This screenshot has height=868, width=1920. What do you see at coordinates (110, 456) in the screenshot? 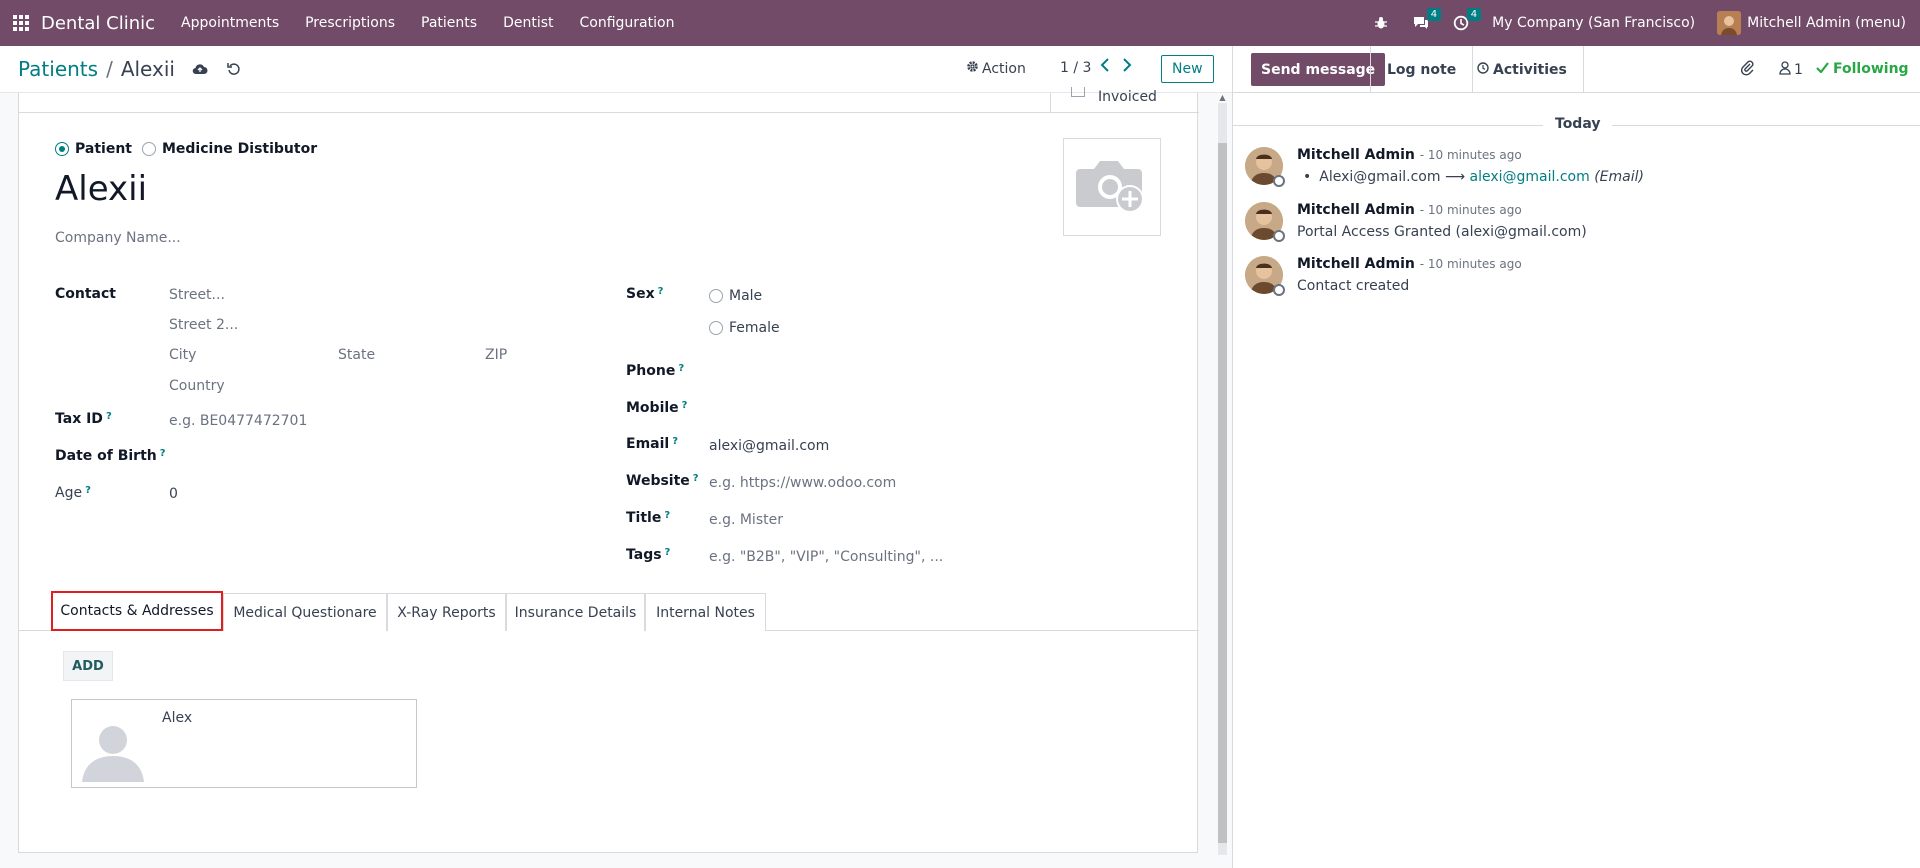
I see `date-of-birth-label: Date of Birth?` at bounding box center [110, 456].